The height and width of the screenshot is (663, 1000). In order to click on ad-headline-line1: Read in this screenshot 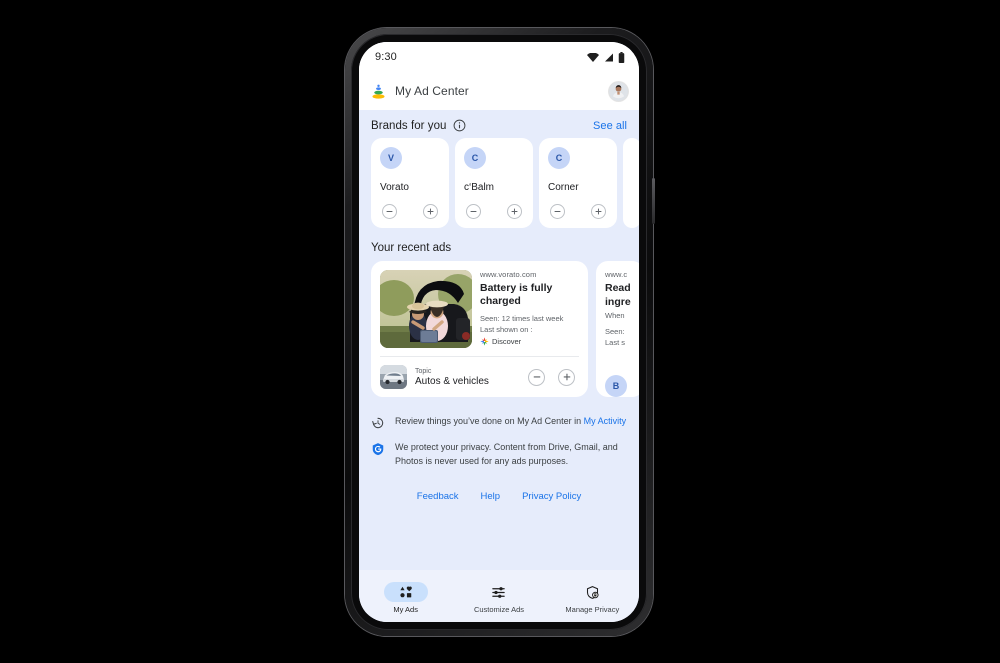, I will do `click(618, 288)`.